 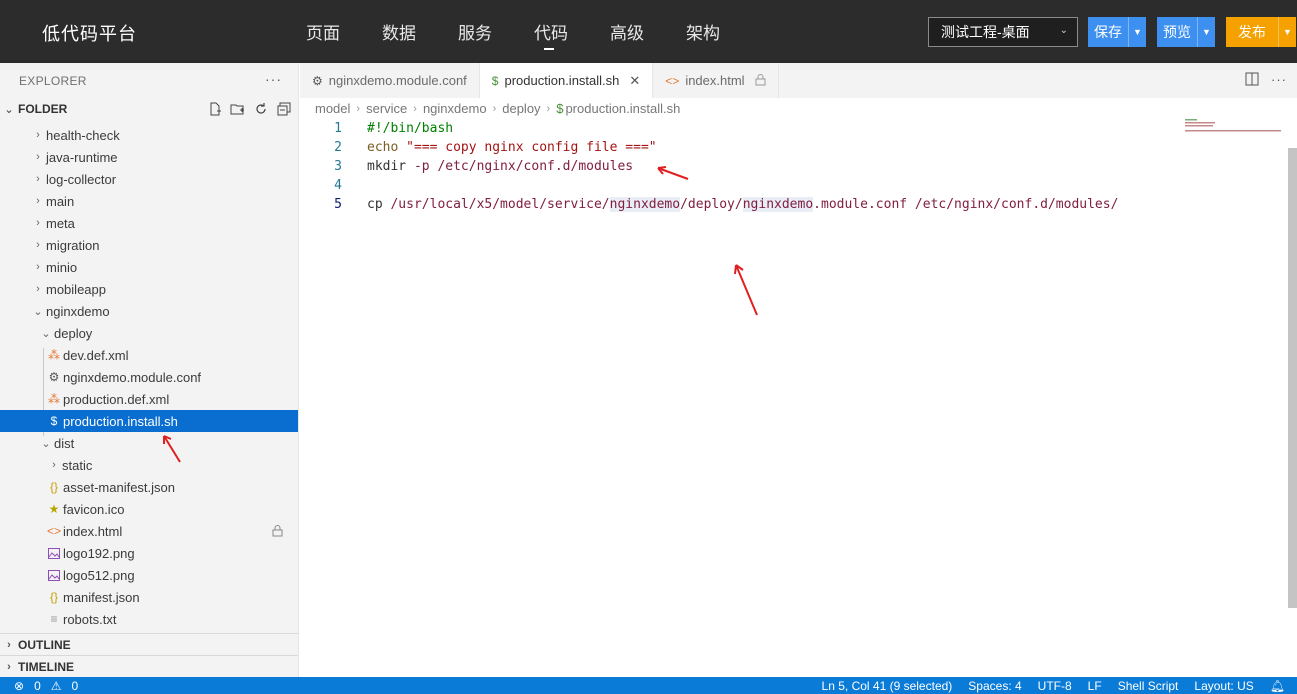 I want to click on language-mode: Shell Script, so click(x=1148, y=686).